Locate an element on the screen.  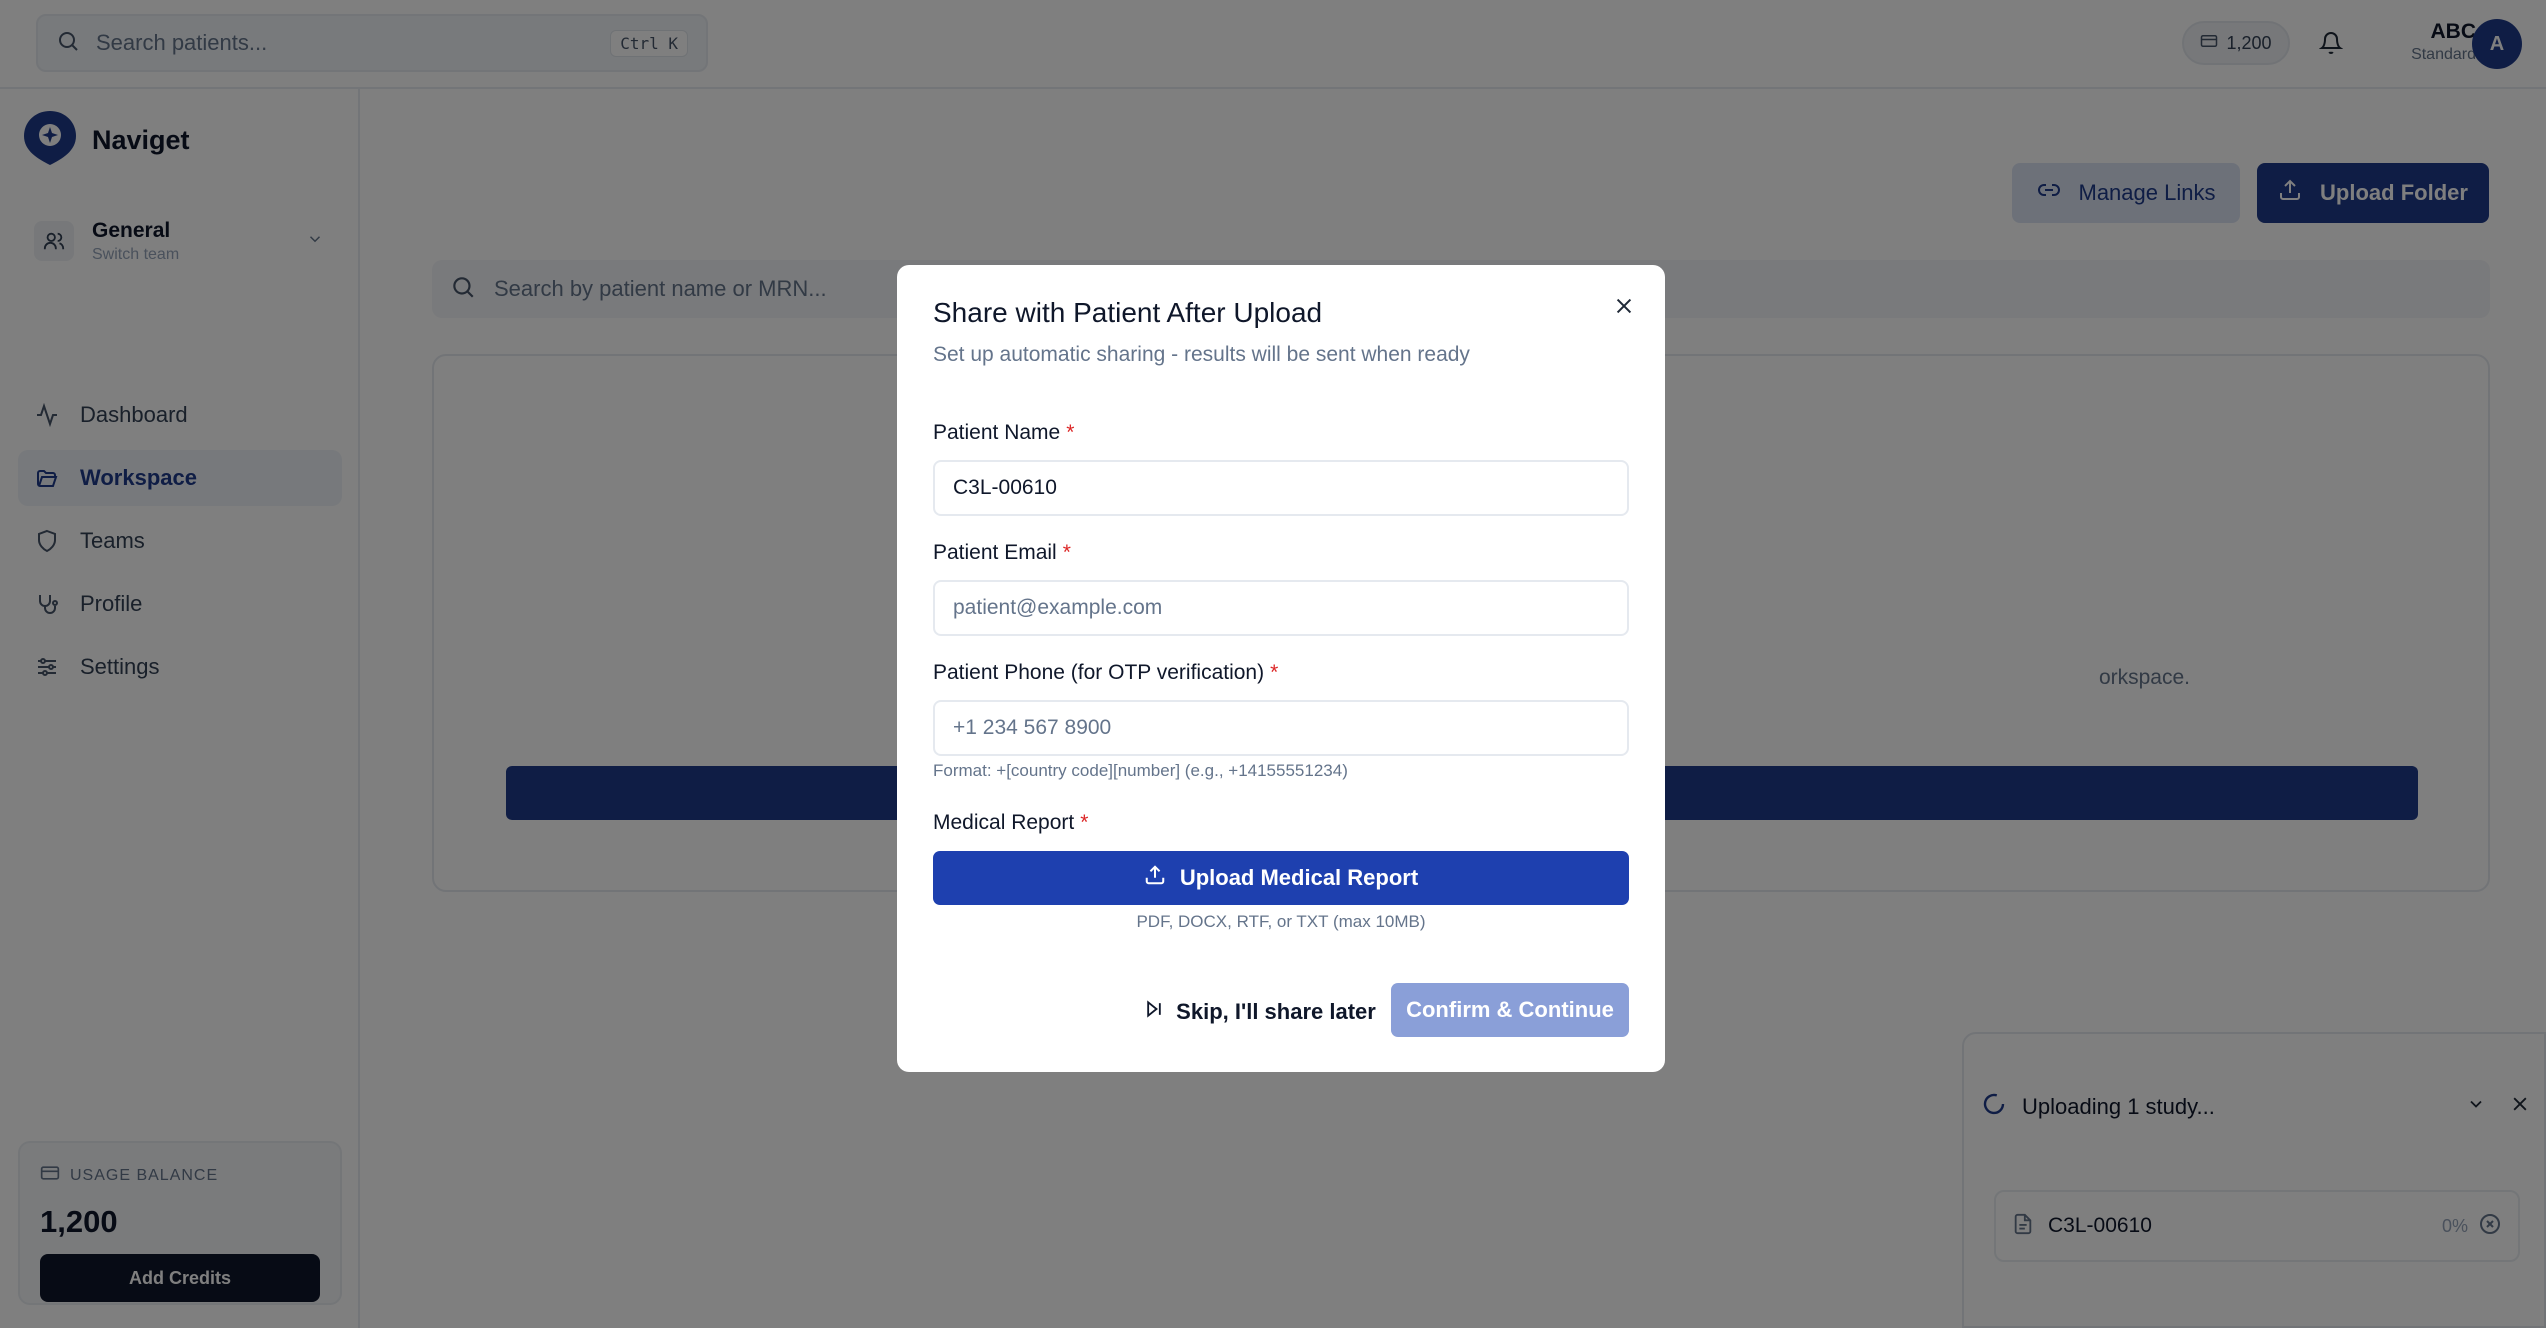
patient-name-label: Patient Name * is located at coordinates (1003, 433).